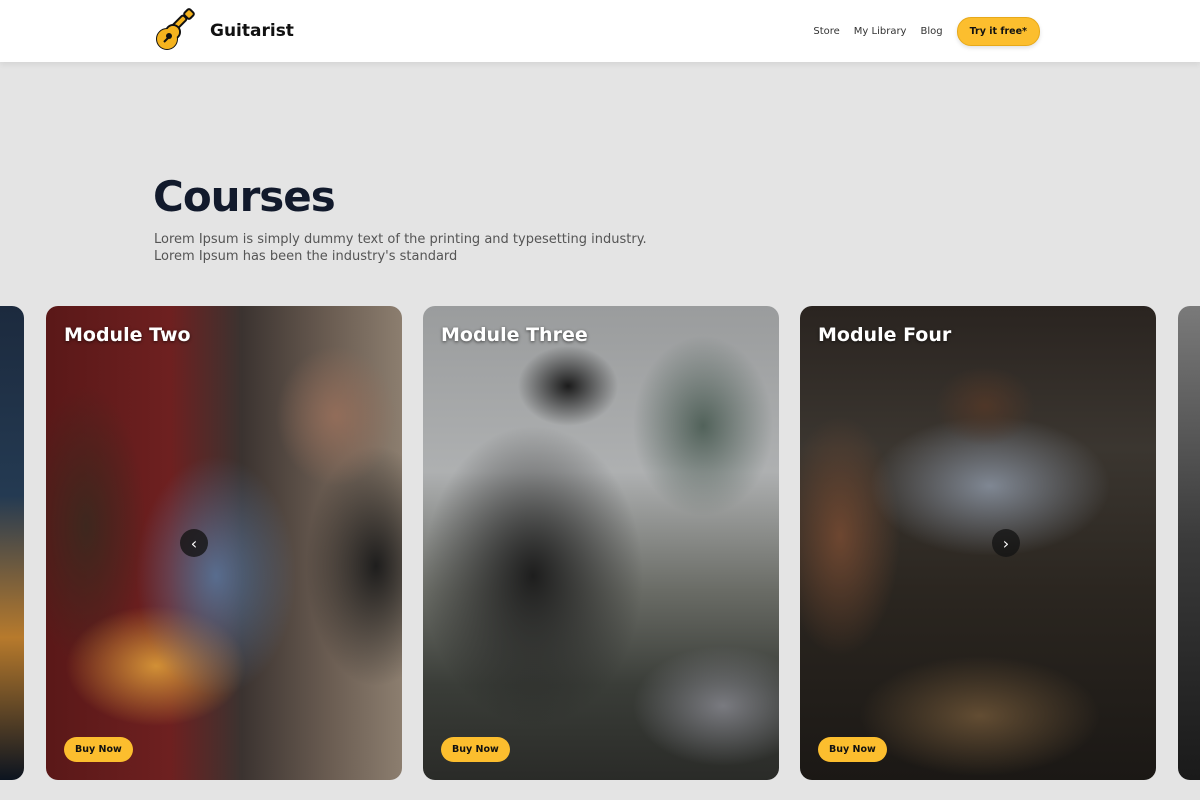 The height and width of the screenshot is (800, 1200). I want to click on card-title: Module Three, so click(514, 335).